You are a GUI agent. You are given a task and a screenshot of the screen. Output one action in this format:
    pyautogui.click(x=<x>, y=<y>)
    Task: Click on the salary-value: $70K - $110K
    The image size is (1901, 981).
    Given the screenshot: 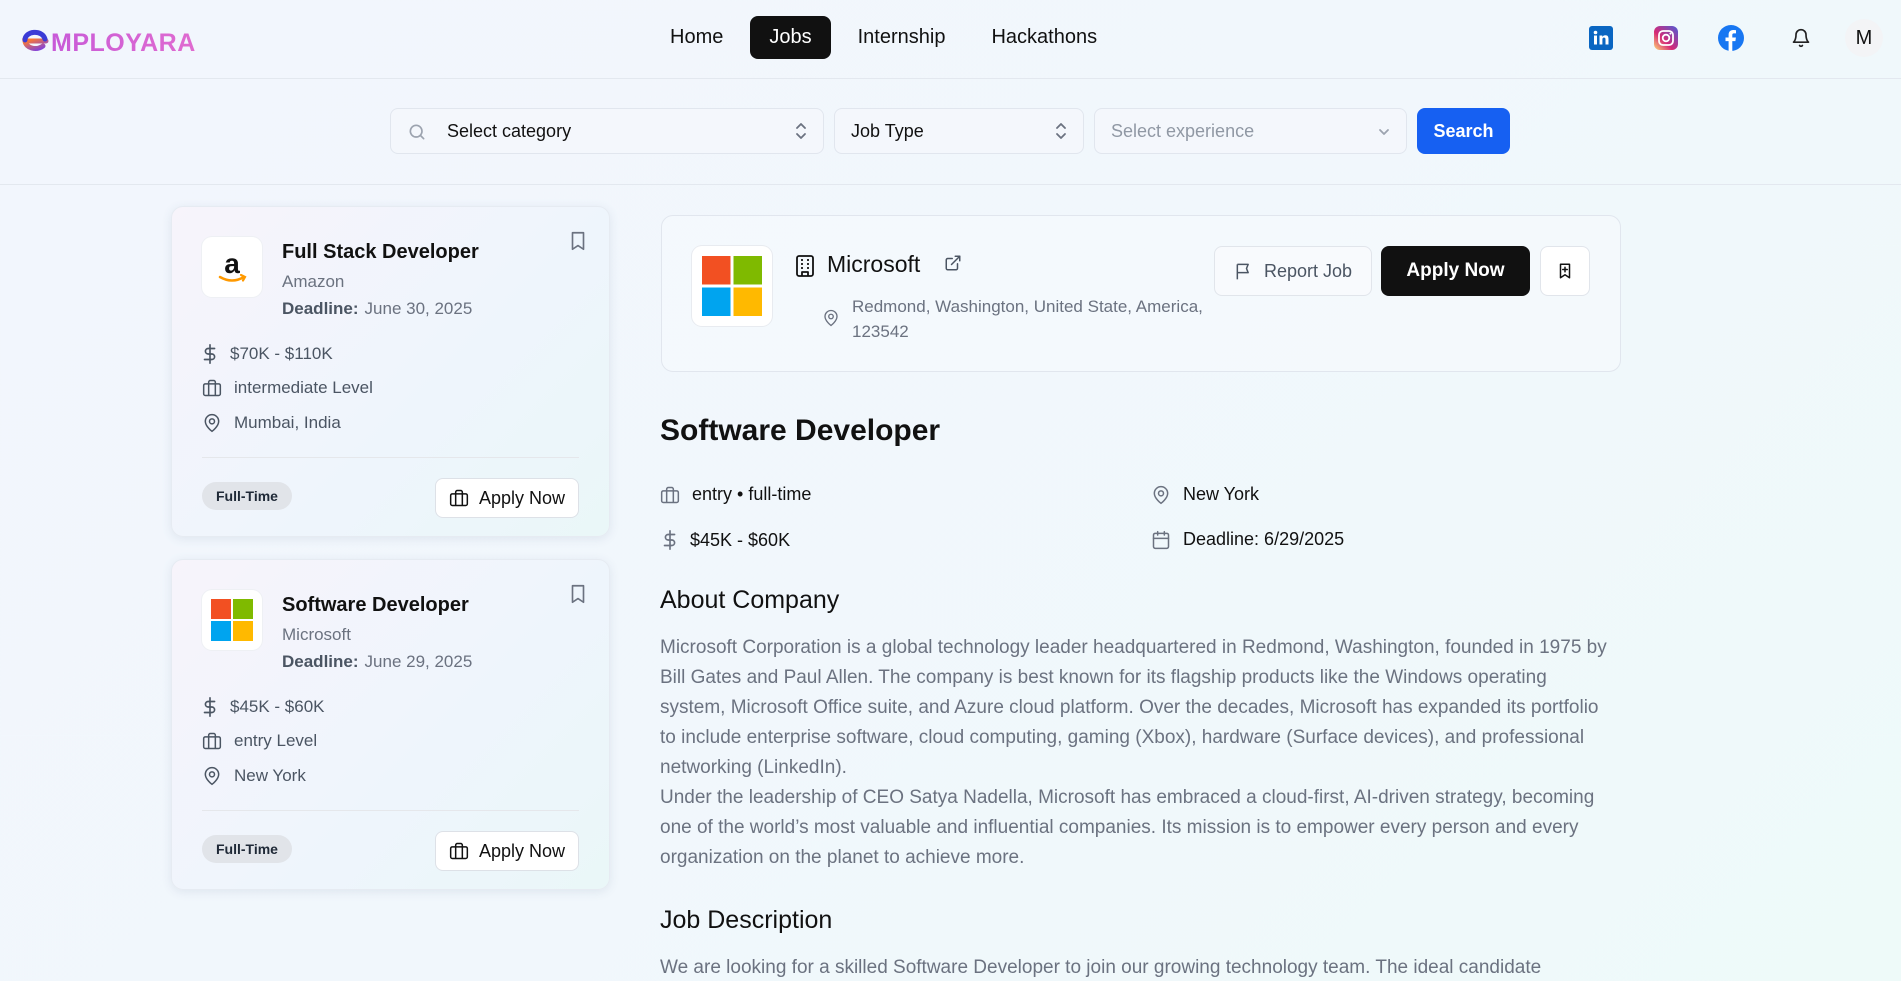 What is the action you would take?
    pyautogui.click(x=281, y=353)
    